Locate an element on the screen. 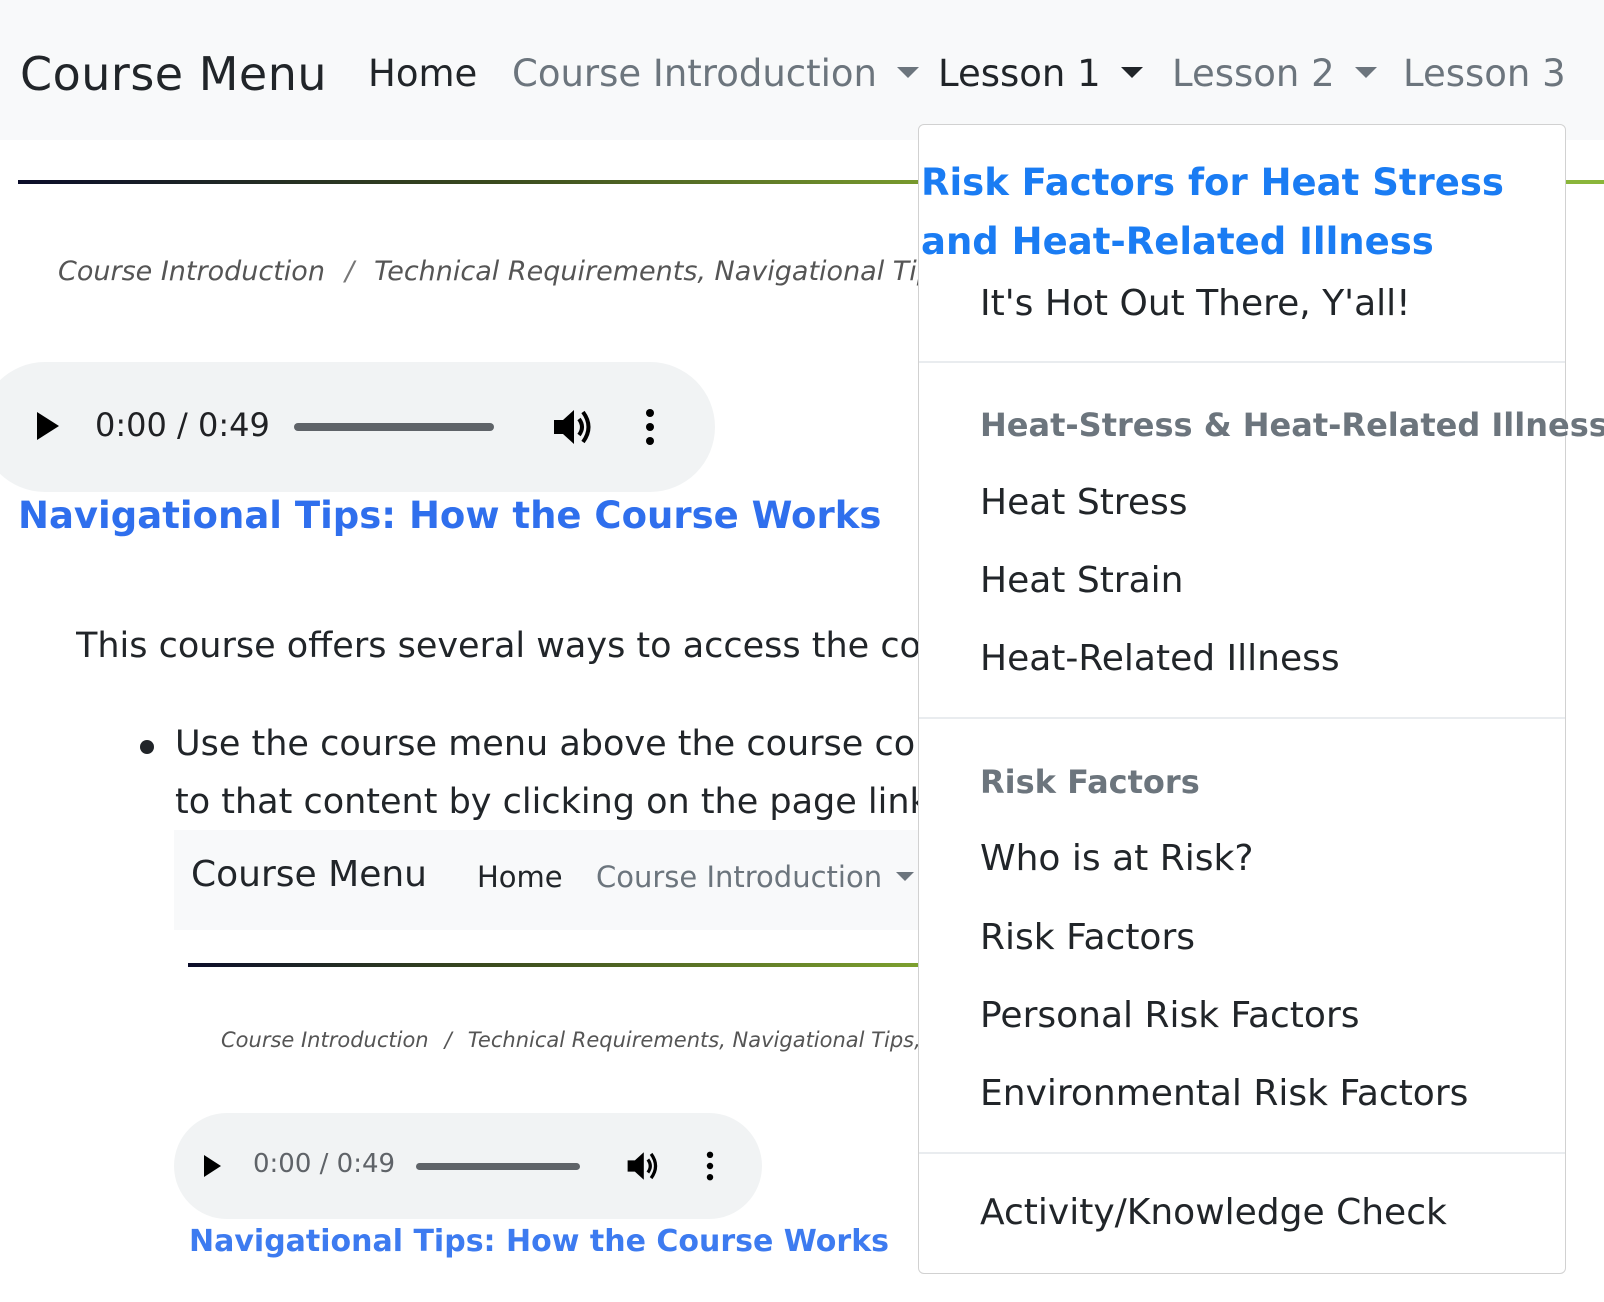 The width and height of the screenshot is (1604, 1302). screenshot-course-introduction-label: Course Introduction is located at coordinates (739, 877).